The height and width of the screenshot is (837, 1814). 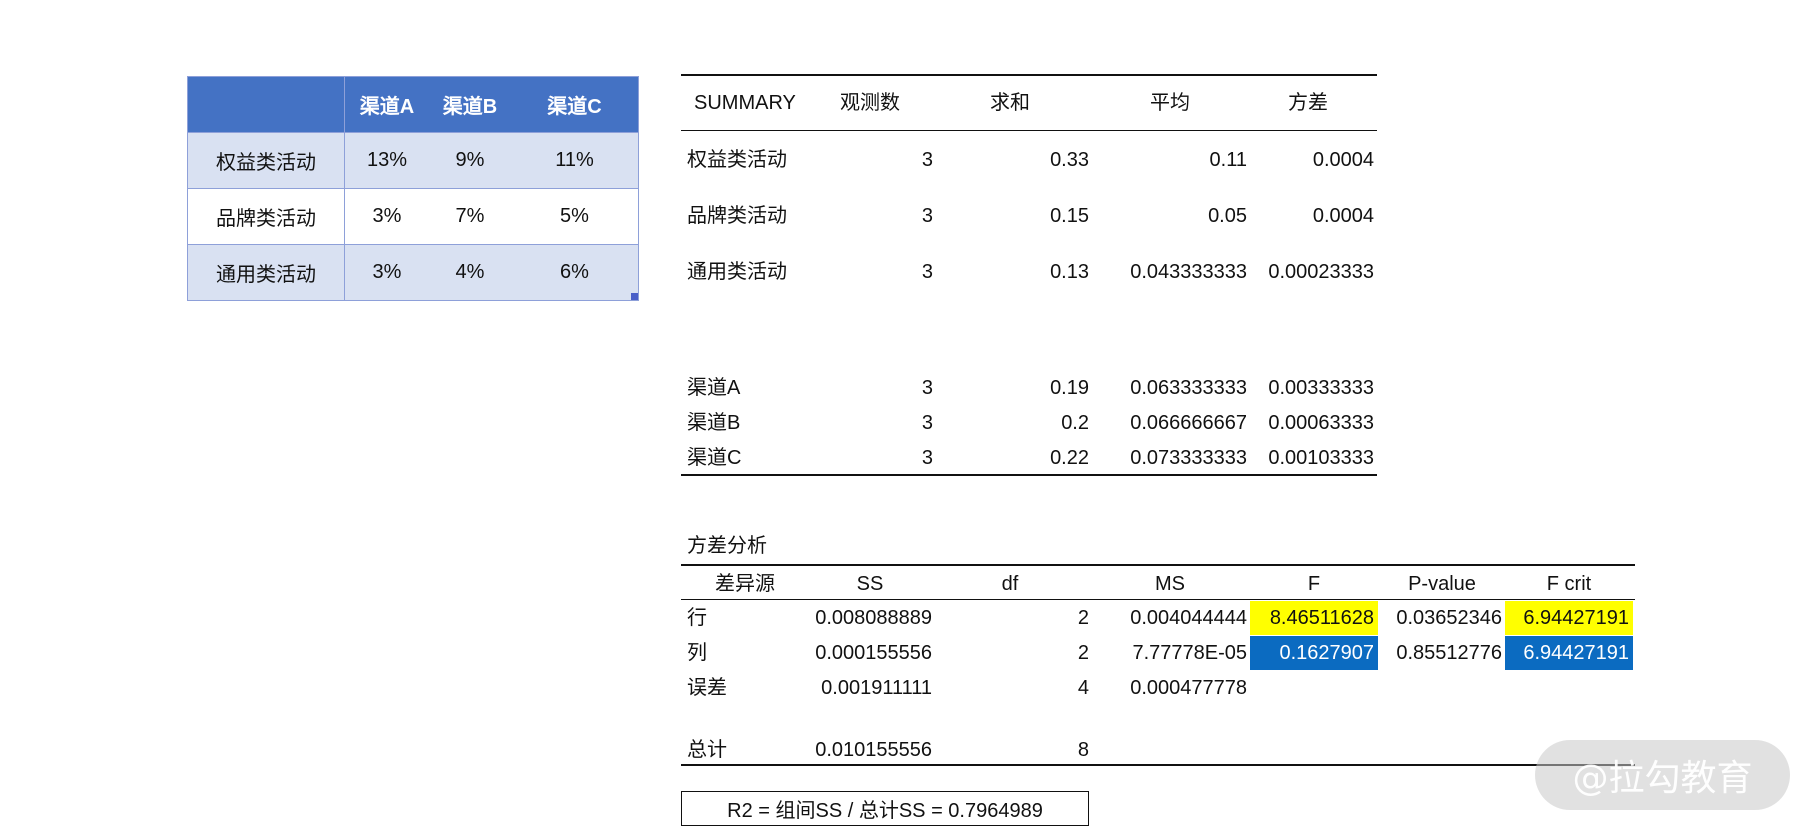 What do you see at coordinates (873, 618) in the screenshot?
I see `anova-ss-cell: 0.008088889` at bounding box center [873, 618].